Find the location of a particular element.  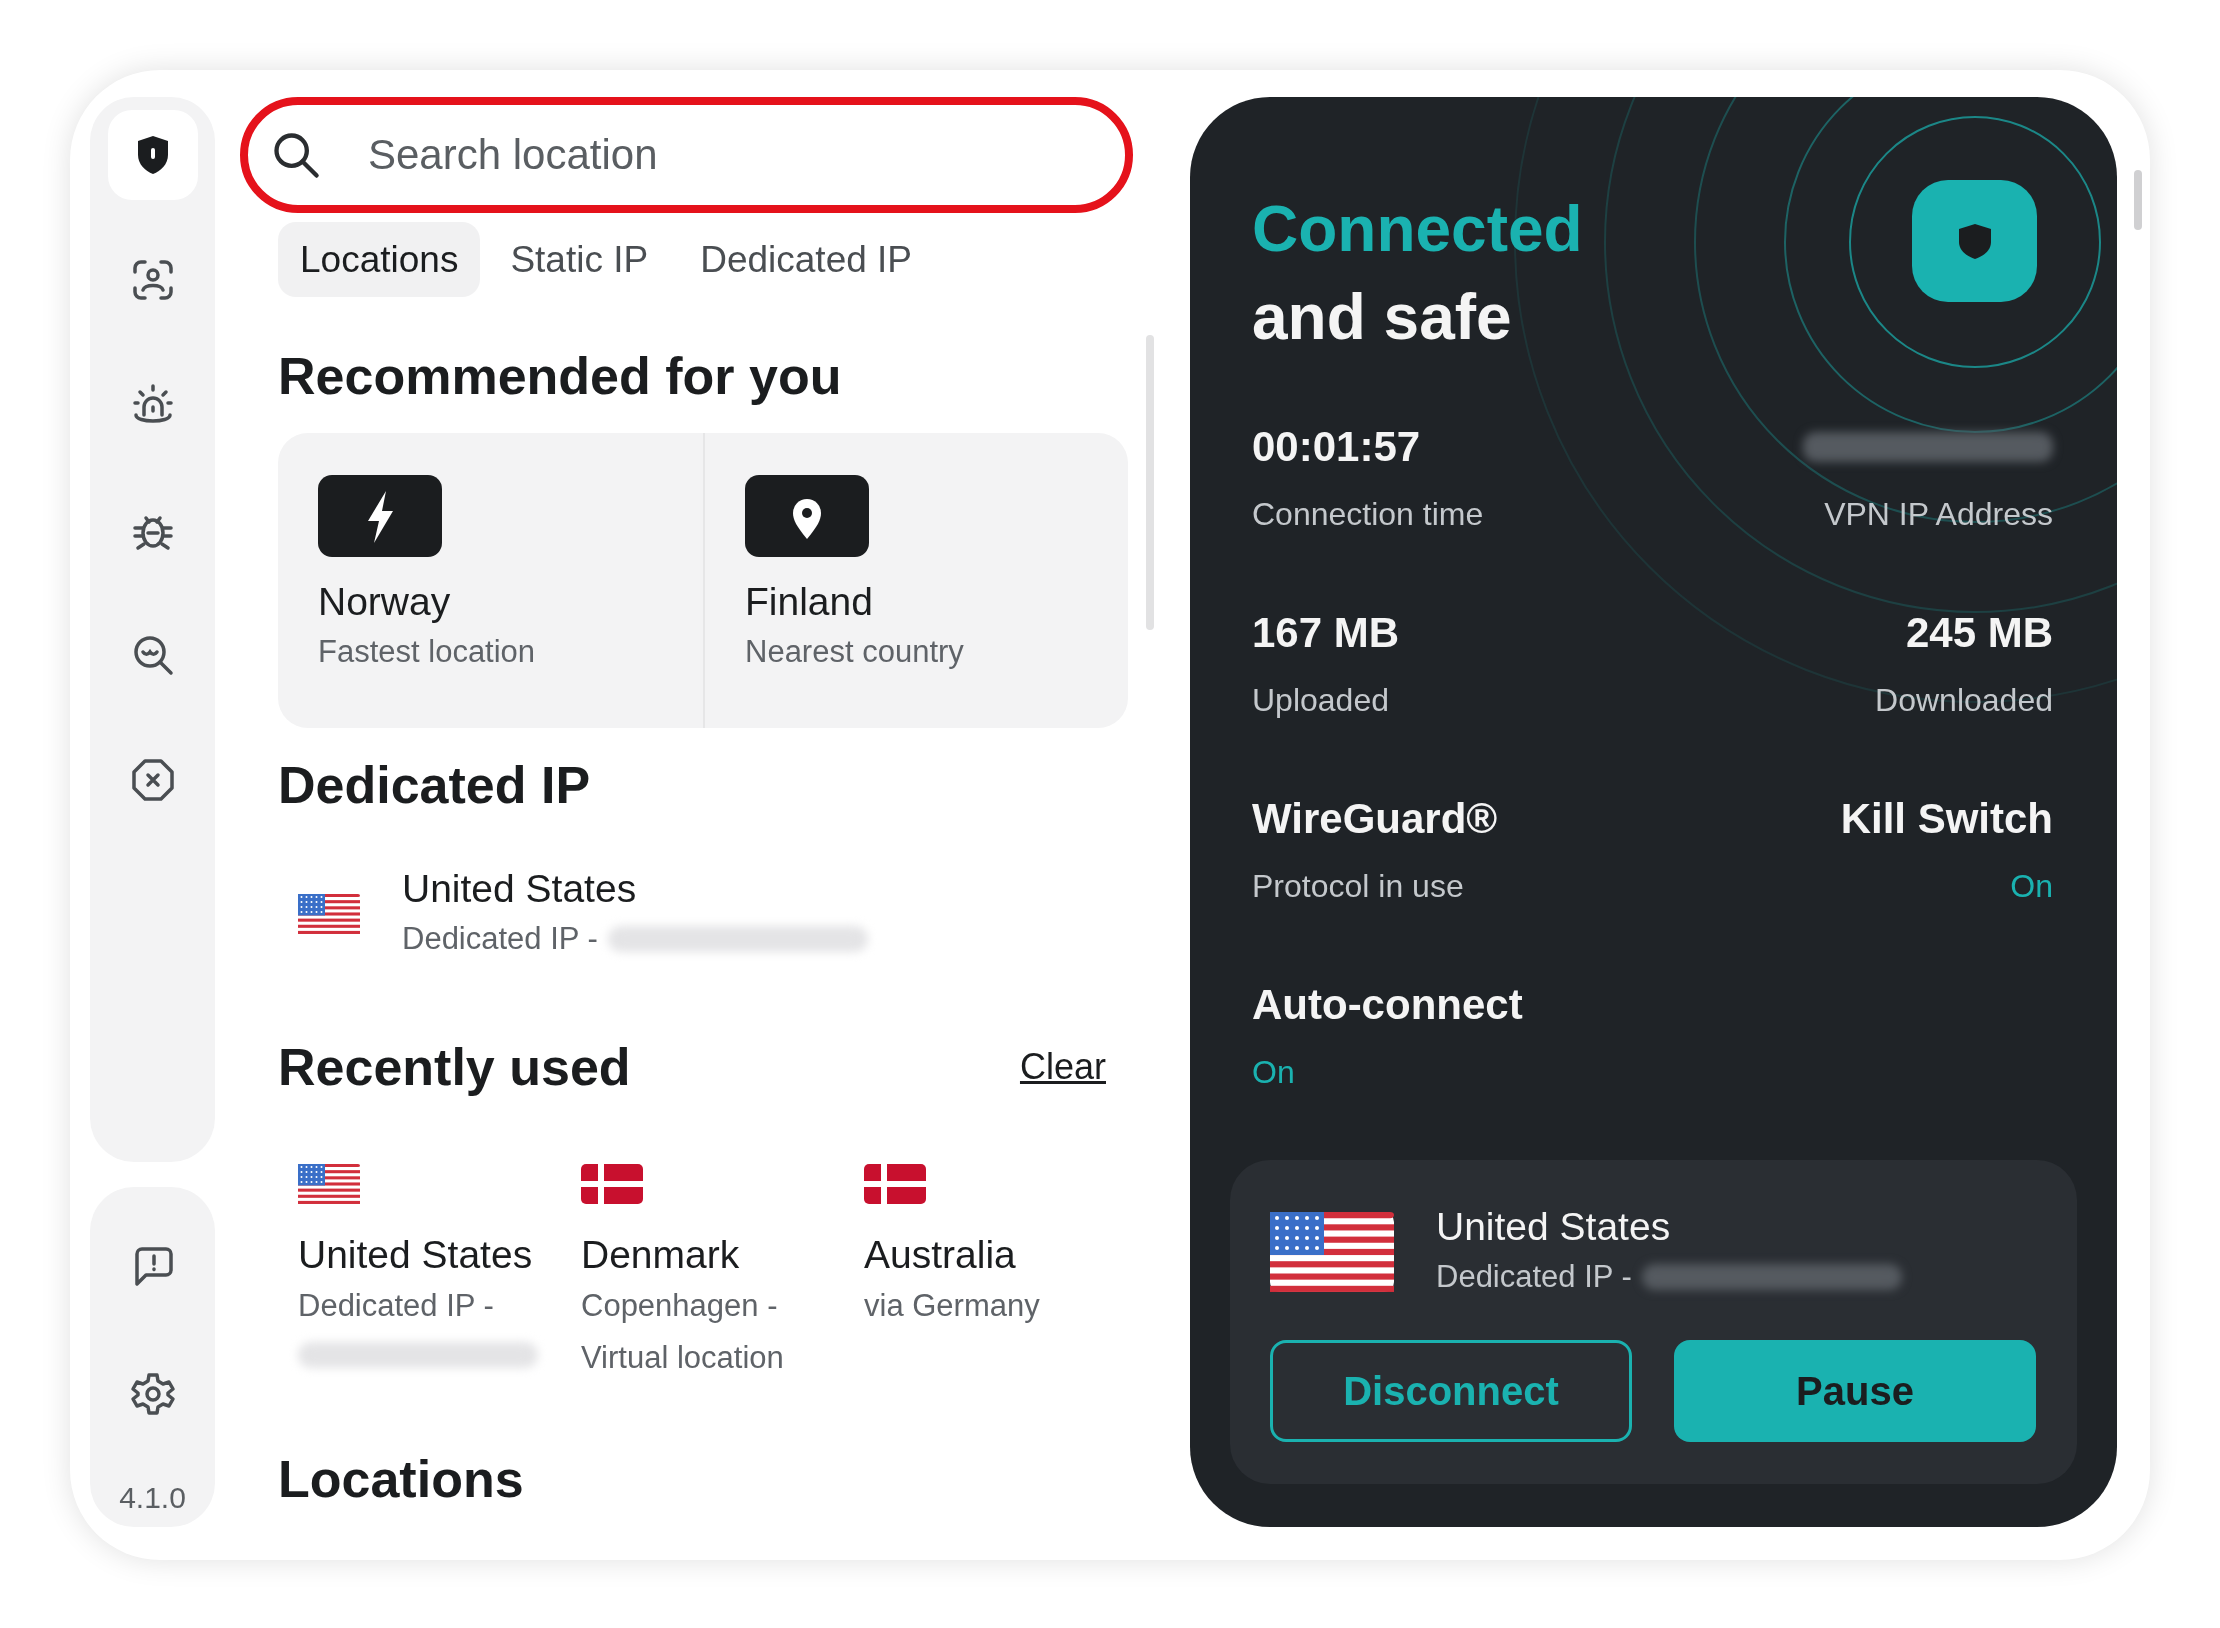

stat-label: Connection time is located at coordinates (1368, 514).